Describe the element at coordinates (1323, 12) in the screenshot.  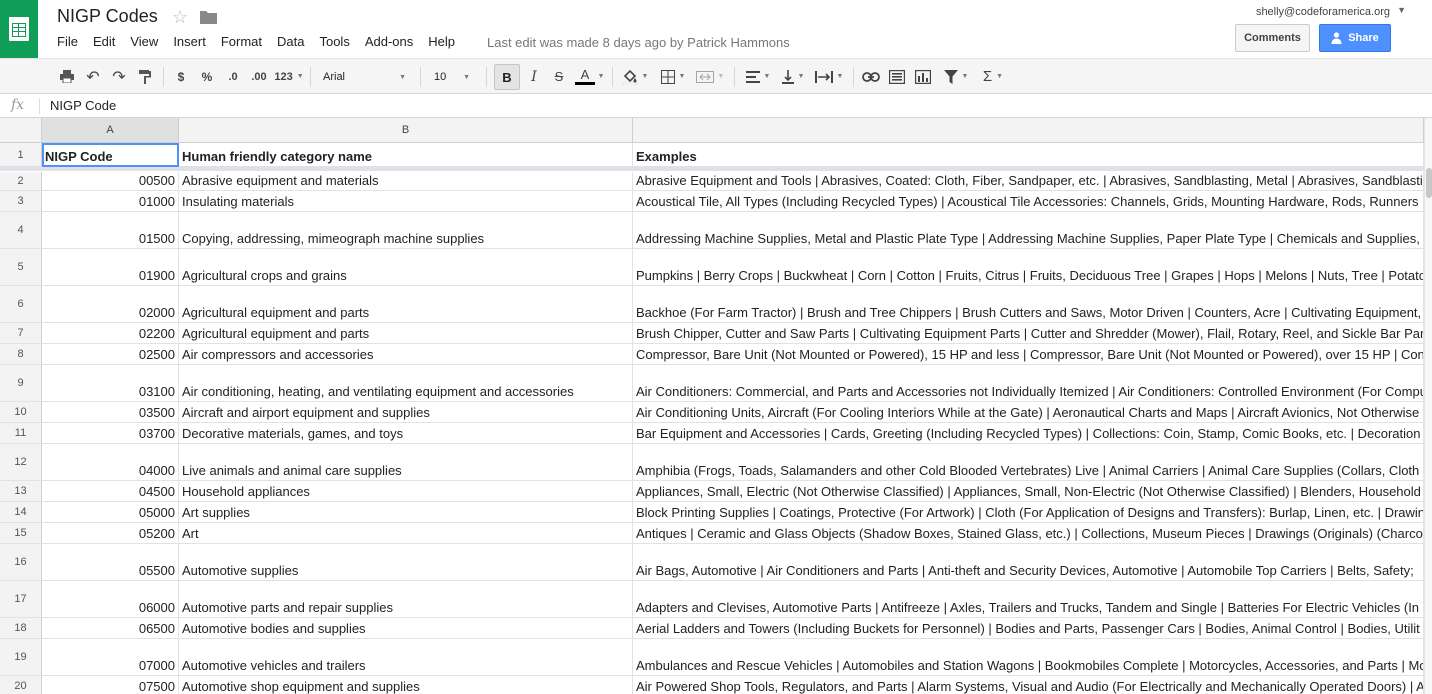
I see `account-email: shelly@codeforamerica.org` at that location.